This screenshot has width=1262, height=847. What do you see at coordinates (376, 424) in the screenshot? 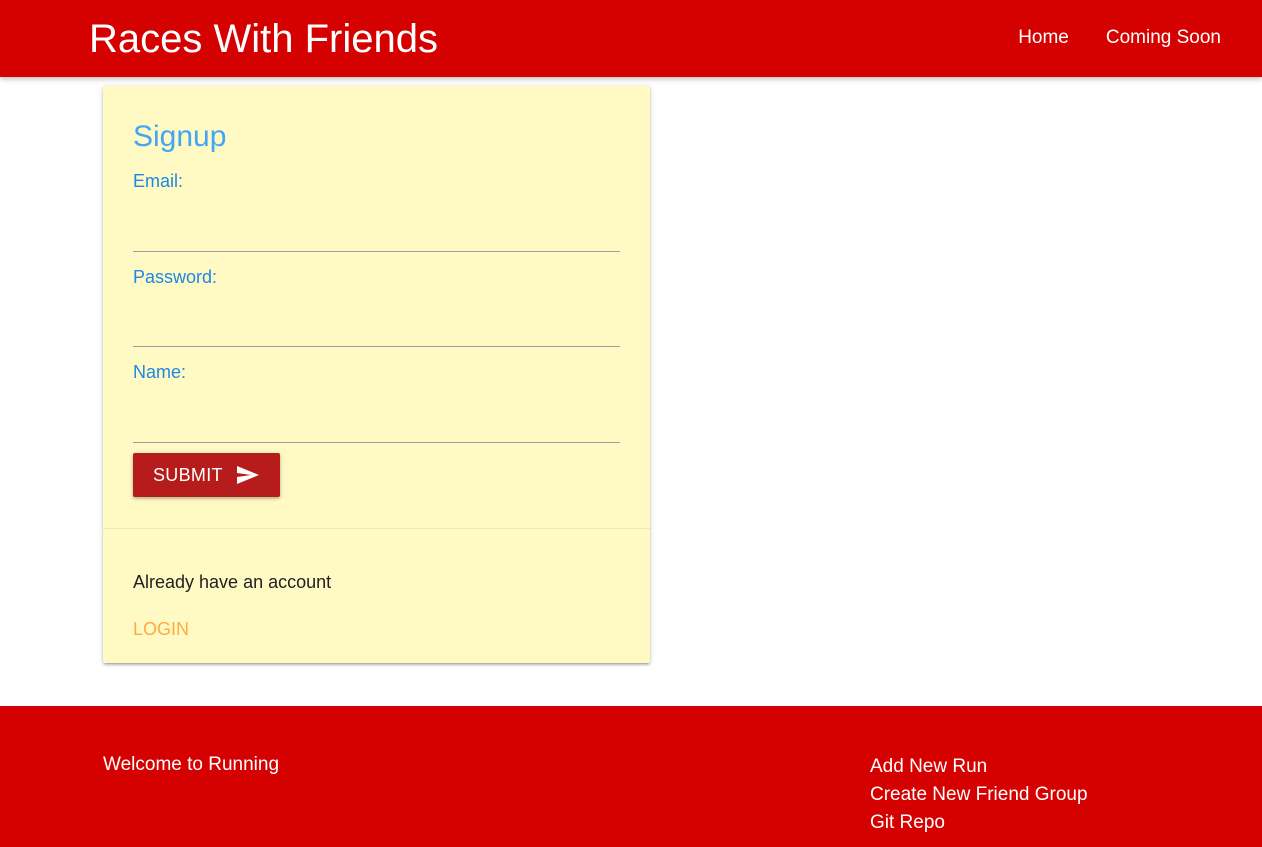
I see `name-field` at bounding box center [376, 424].